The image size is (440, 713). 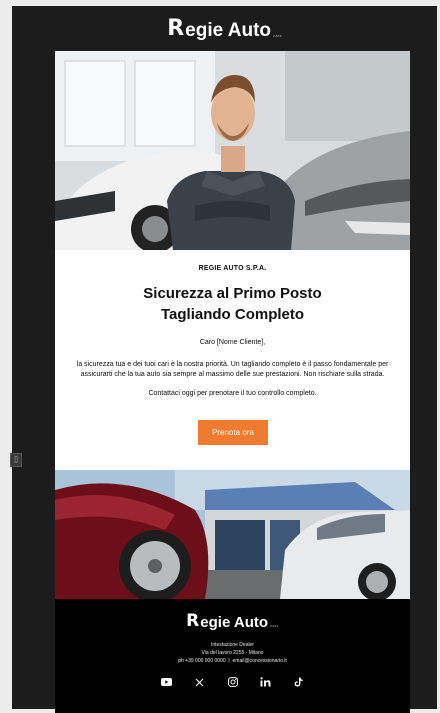 I want to click on book-now-button: Prenota ora, so click(x=233, y=432).